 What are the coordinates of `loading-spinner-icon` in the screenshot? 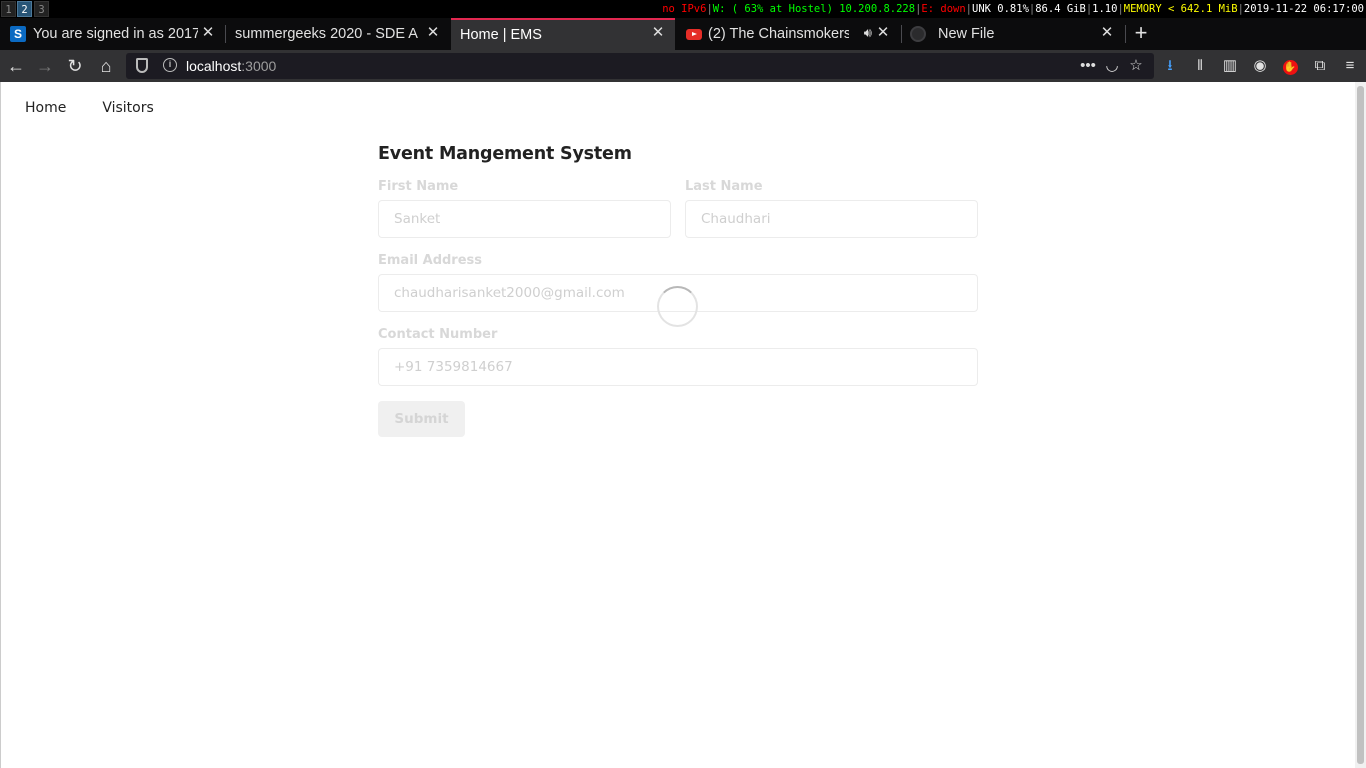 It's located at (677, 306).